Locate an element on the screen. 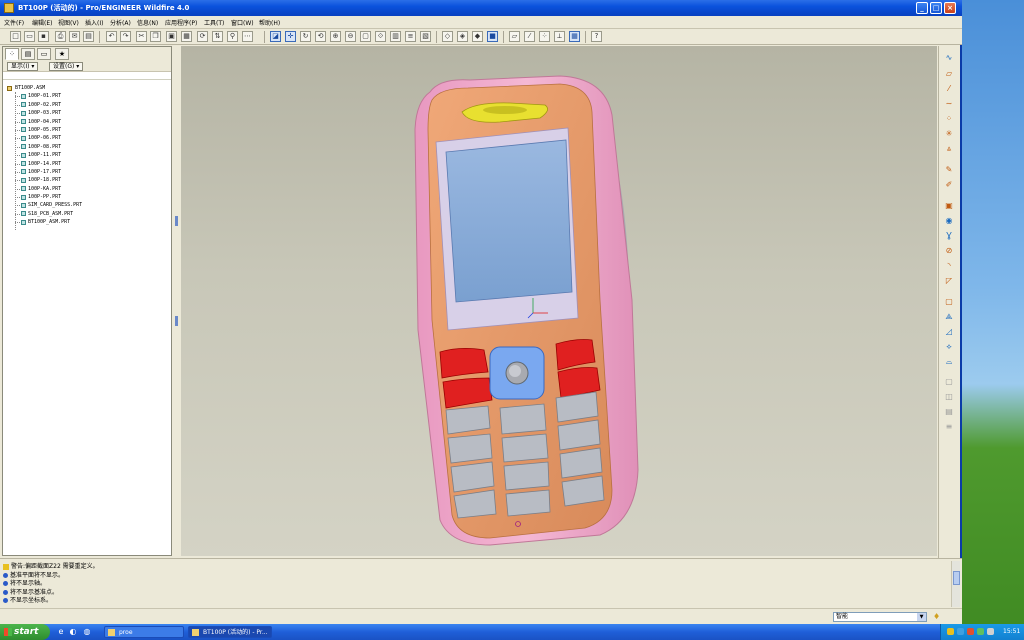  round-icon: ◝ is located at coordinates (949, 266).